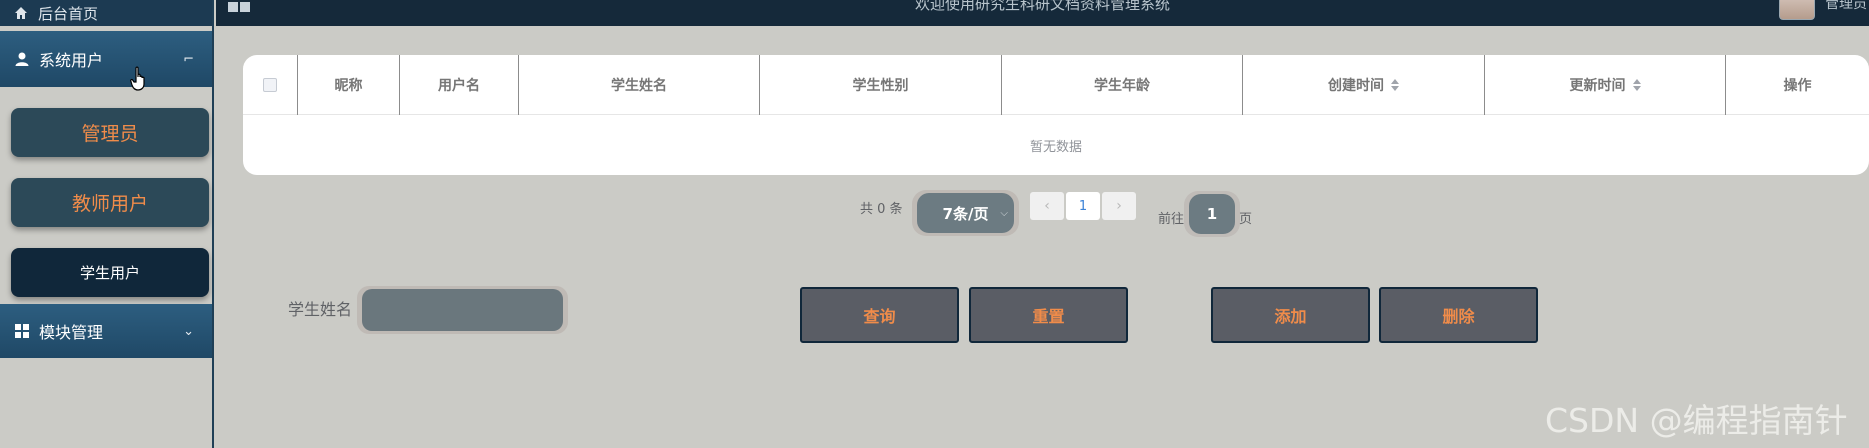 Image resolution: width=1869 pixels, height=448 pixels. What do you see at coordinates (1246, 219) in the screenshot?
I see `page-unit-label: 页` at bounding box center [1246, 219].